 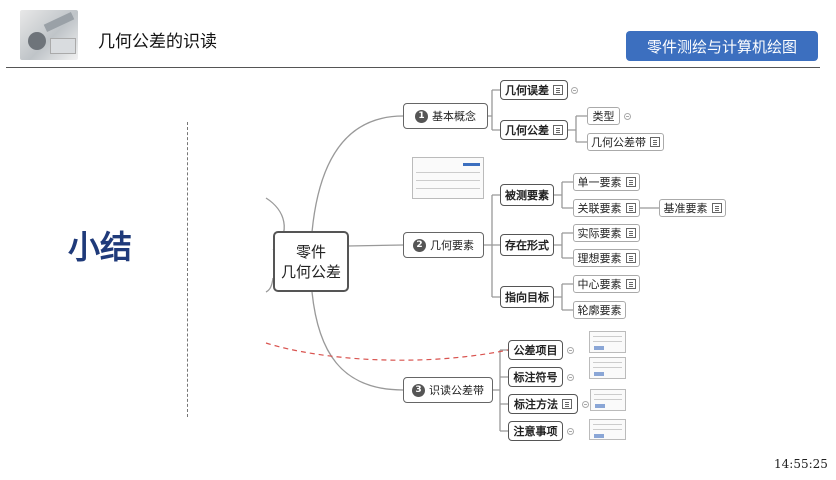 I want to click on branch2-number-badge: 2, so click(x=419, y=245).